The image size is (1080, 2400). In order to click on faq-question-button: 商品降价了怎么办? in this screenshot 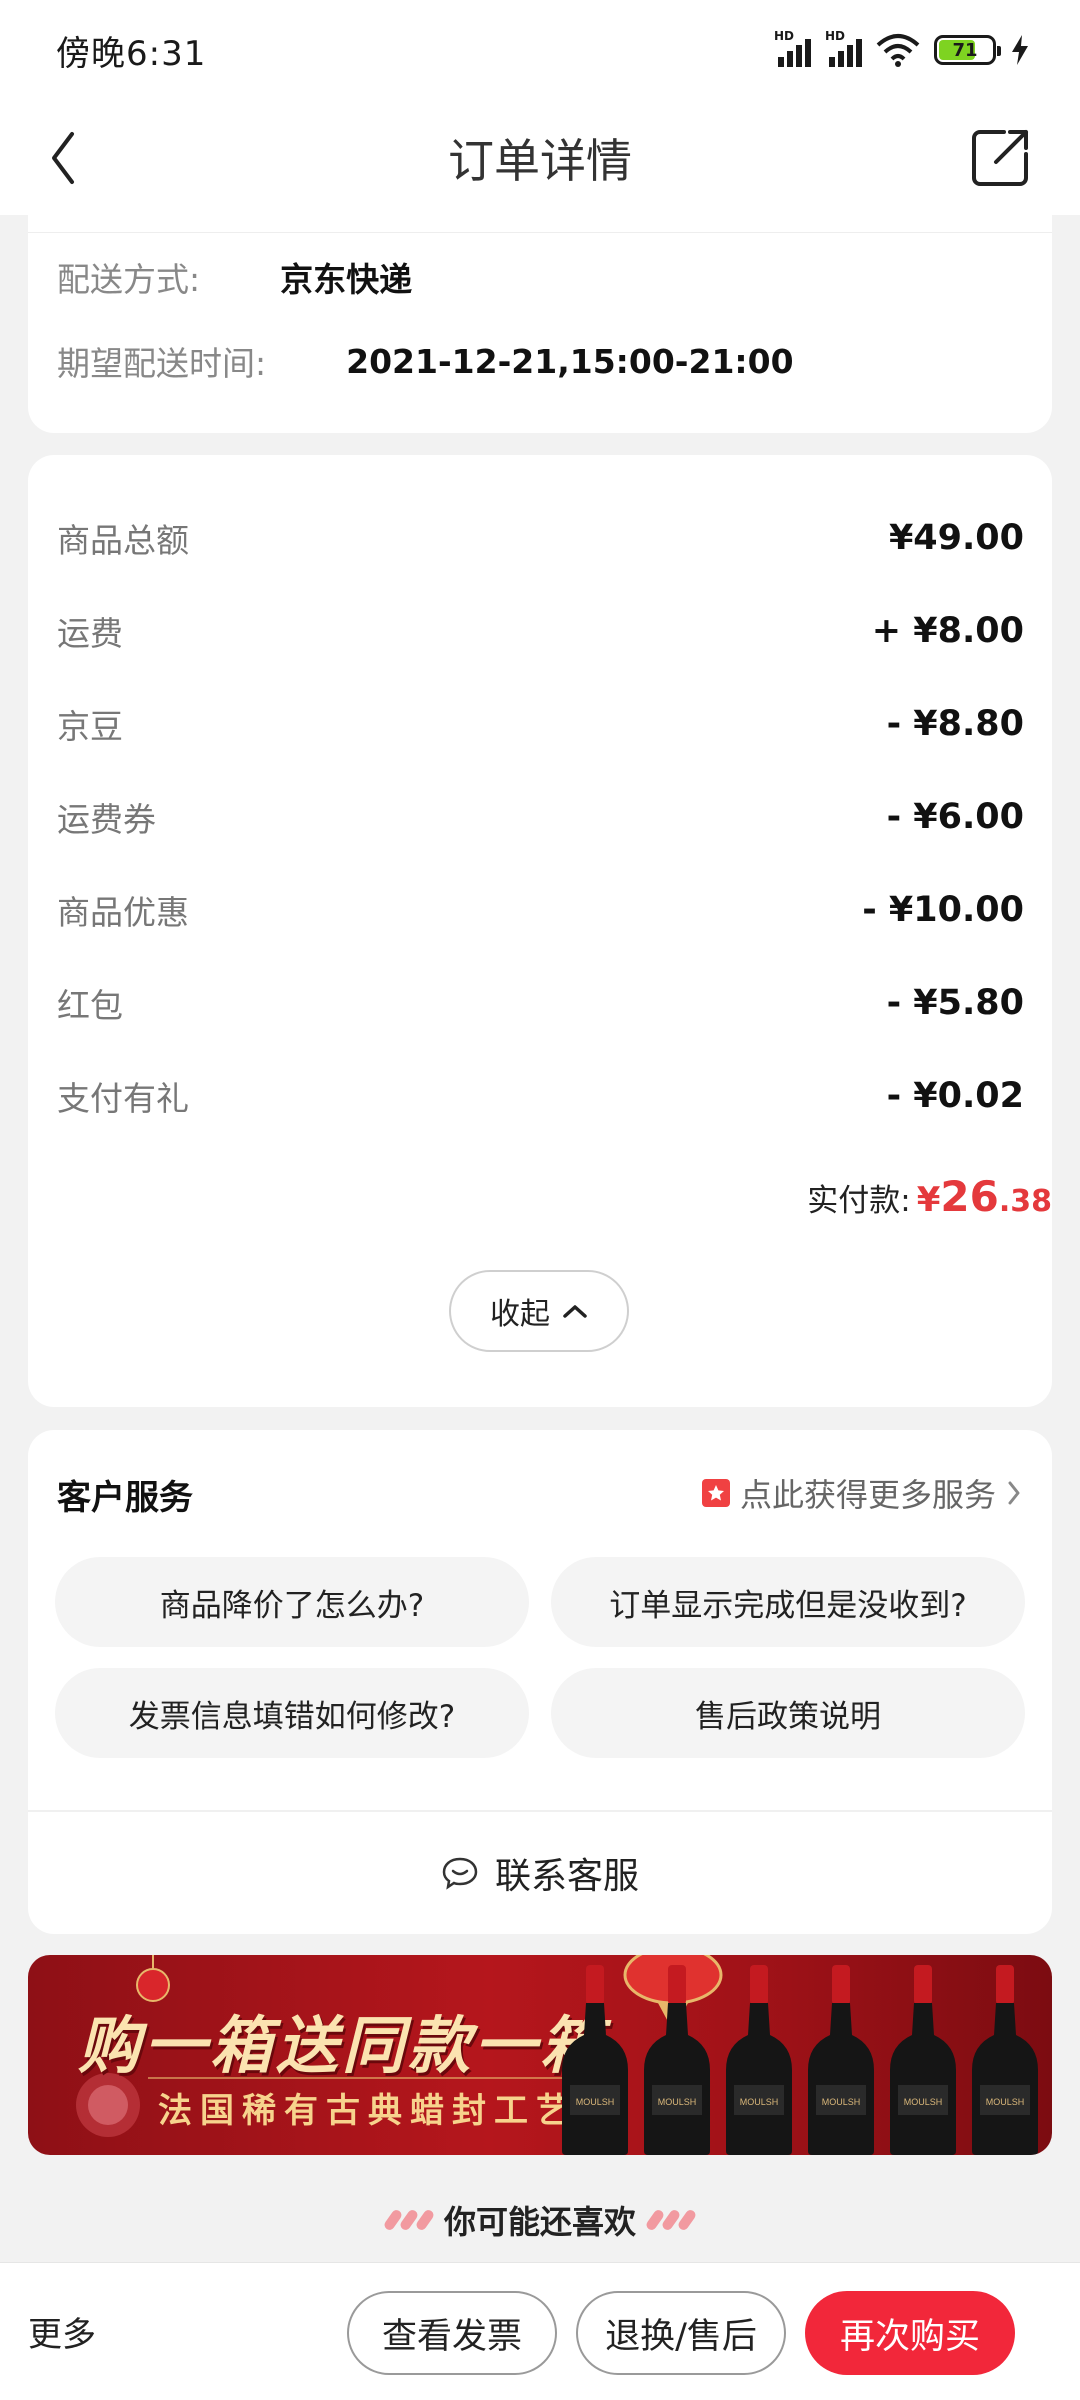, I will do `click(292, 1602)`.